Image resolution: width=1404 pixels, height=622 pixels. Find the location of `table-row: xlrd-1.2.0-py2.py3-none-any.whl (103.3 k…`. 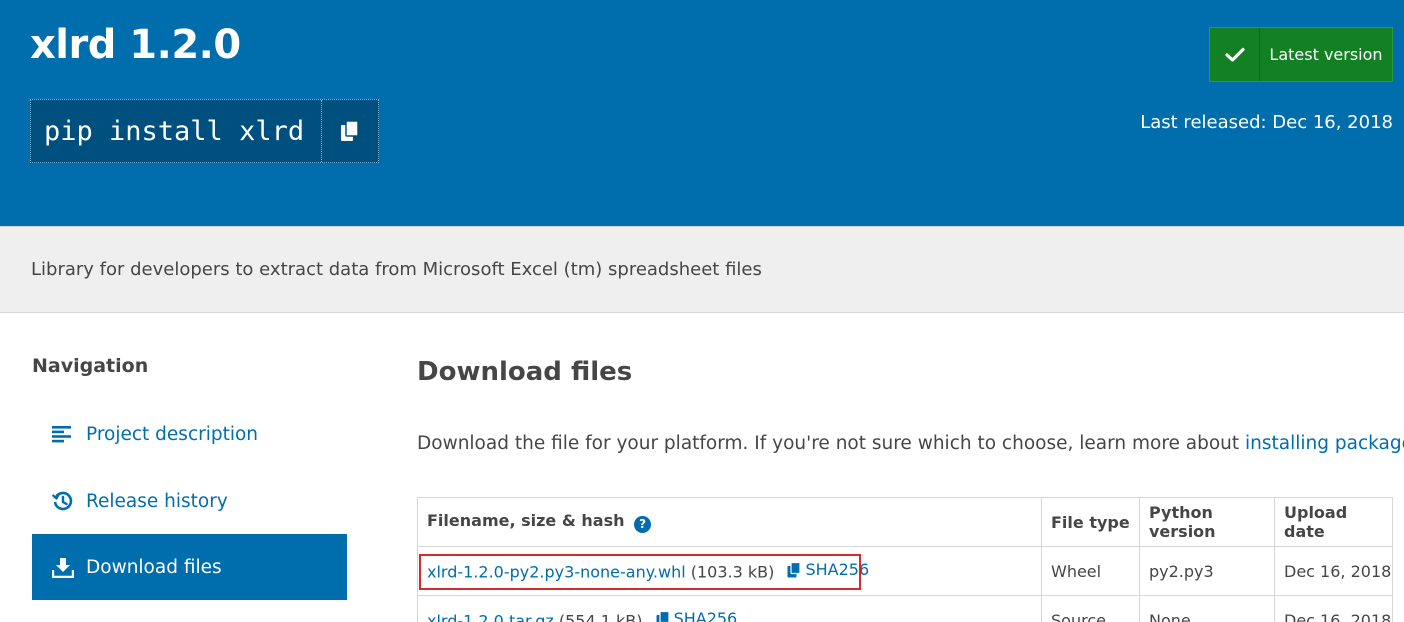

table-row: xlrd-1.2.0-py2.py3-none-any.whl (103.3 k… is located at coordinates (905, 571).